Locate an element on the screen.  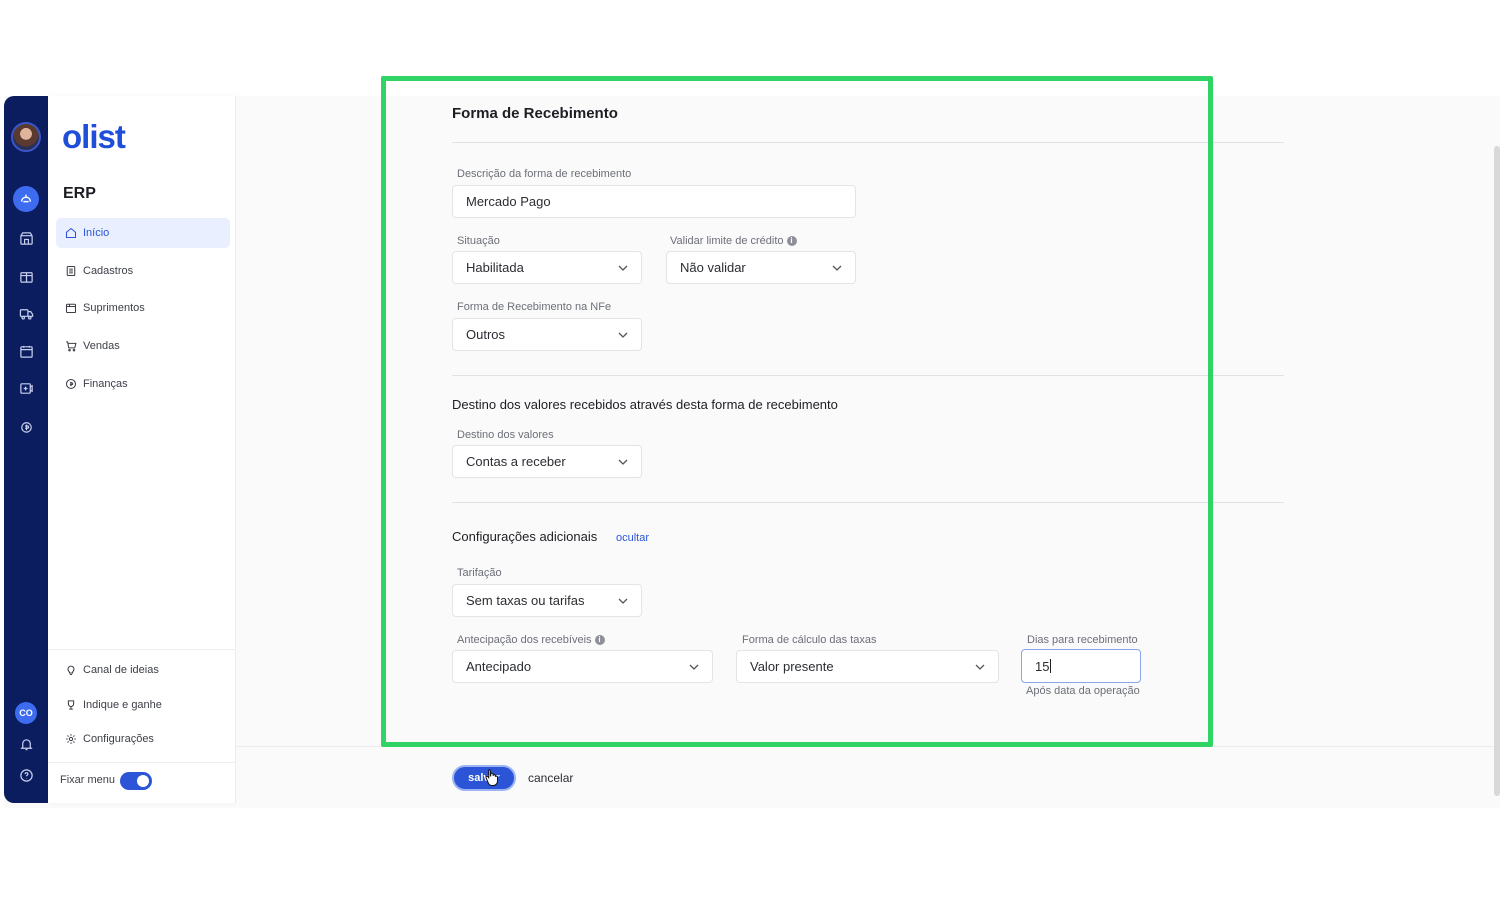
sidebar-item-financas: Finanças is located at coordinates (143, 384).